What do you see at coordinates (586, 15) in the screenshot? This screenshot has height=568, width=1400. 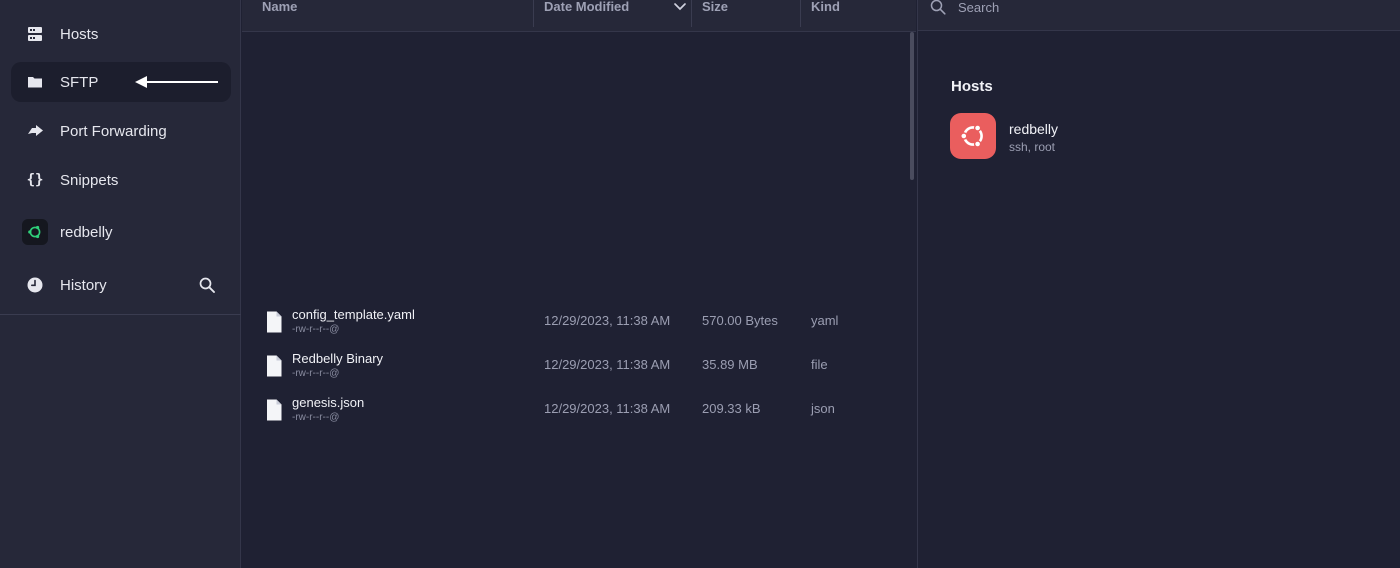 I see `column-header-date-modified: Date Modified` at bounding box center [586, 15].